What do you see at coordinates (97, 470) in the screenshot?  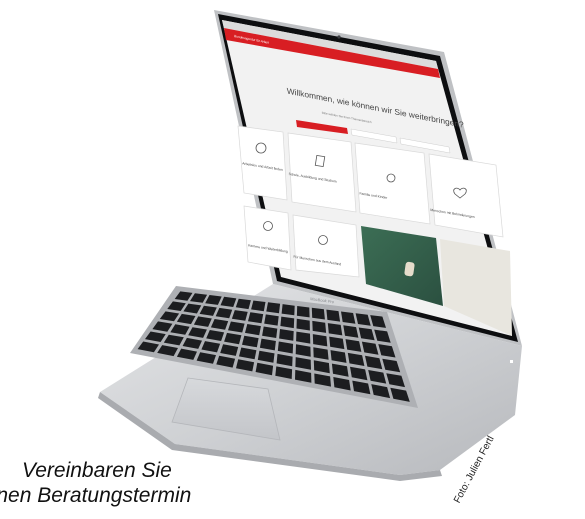 I see `caption-line-1: Vereinbaren Sie` at bounding box center [97, 470].